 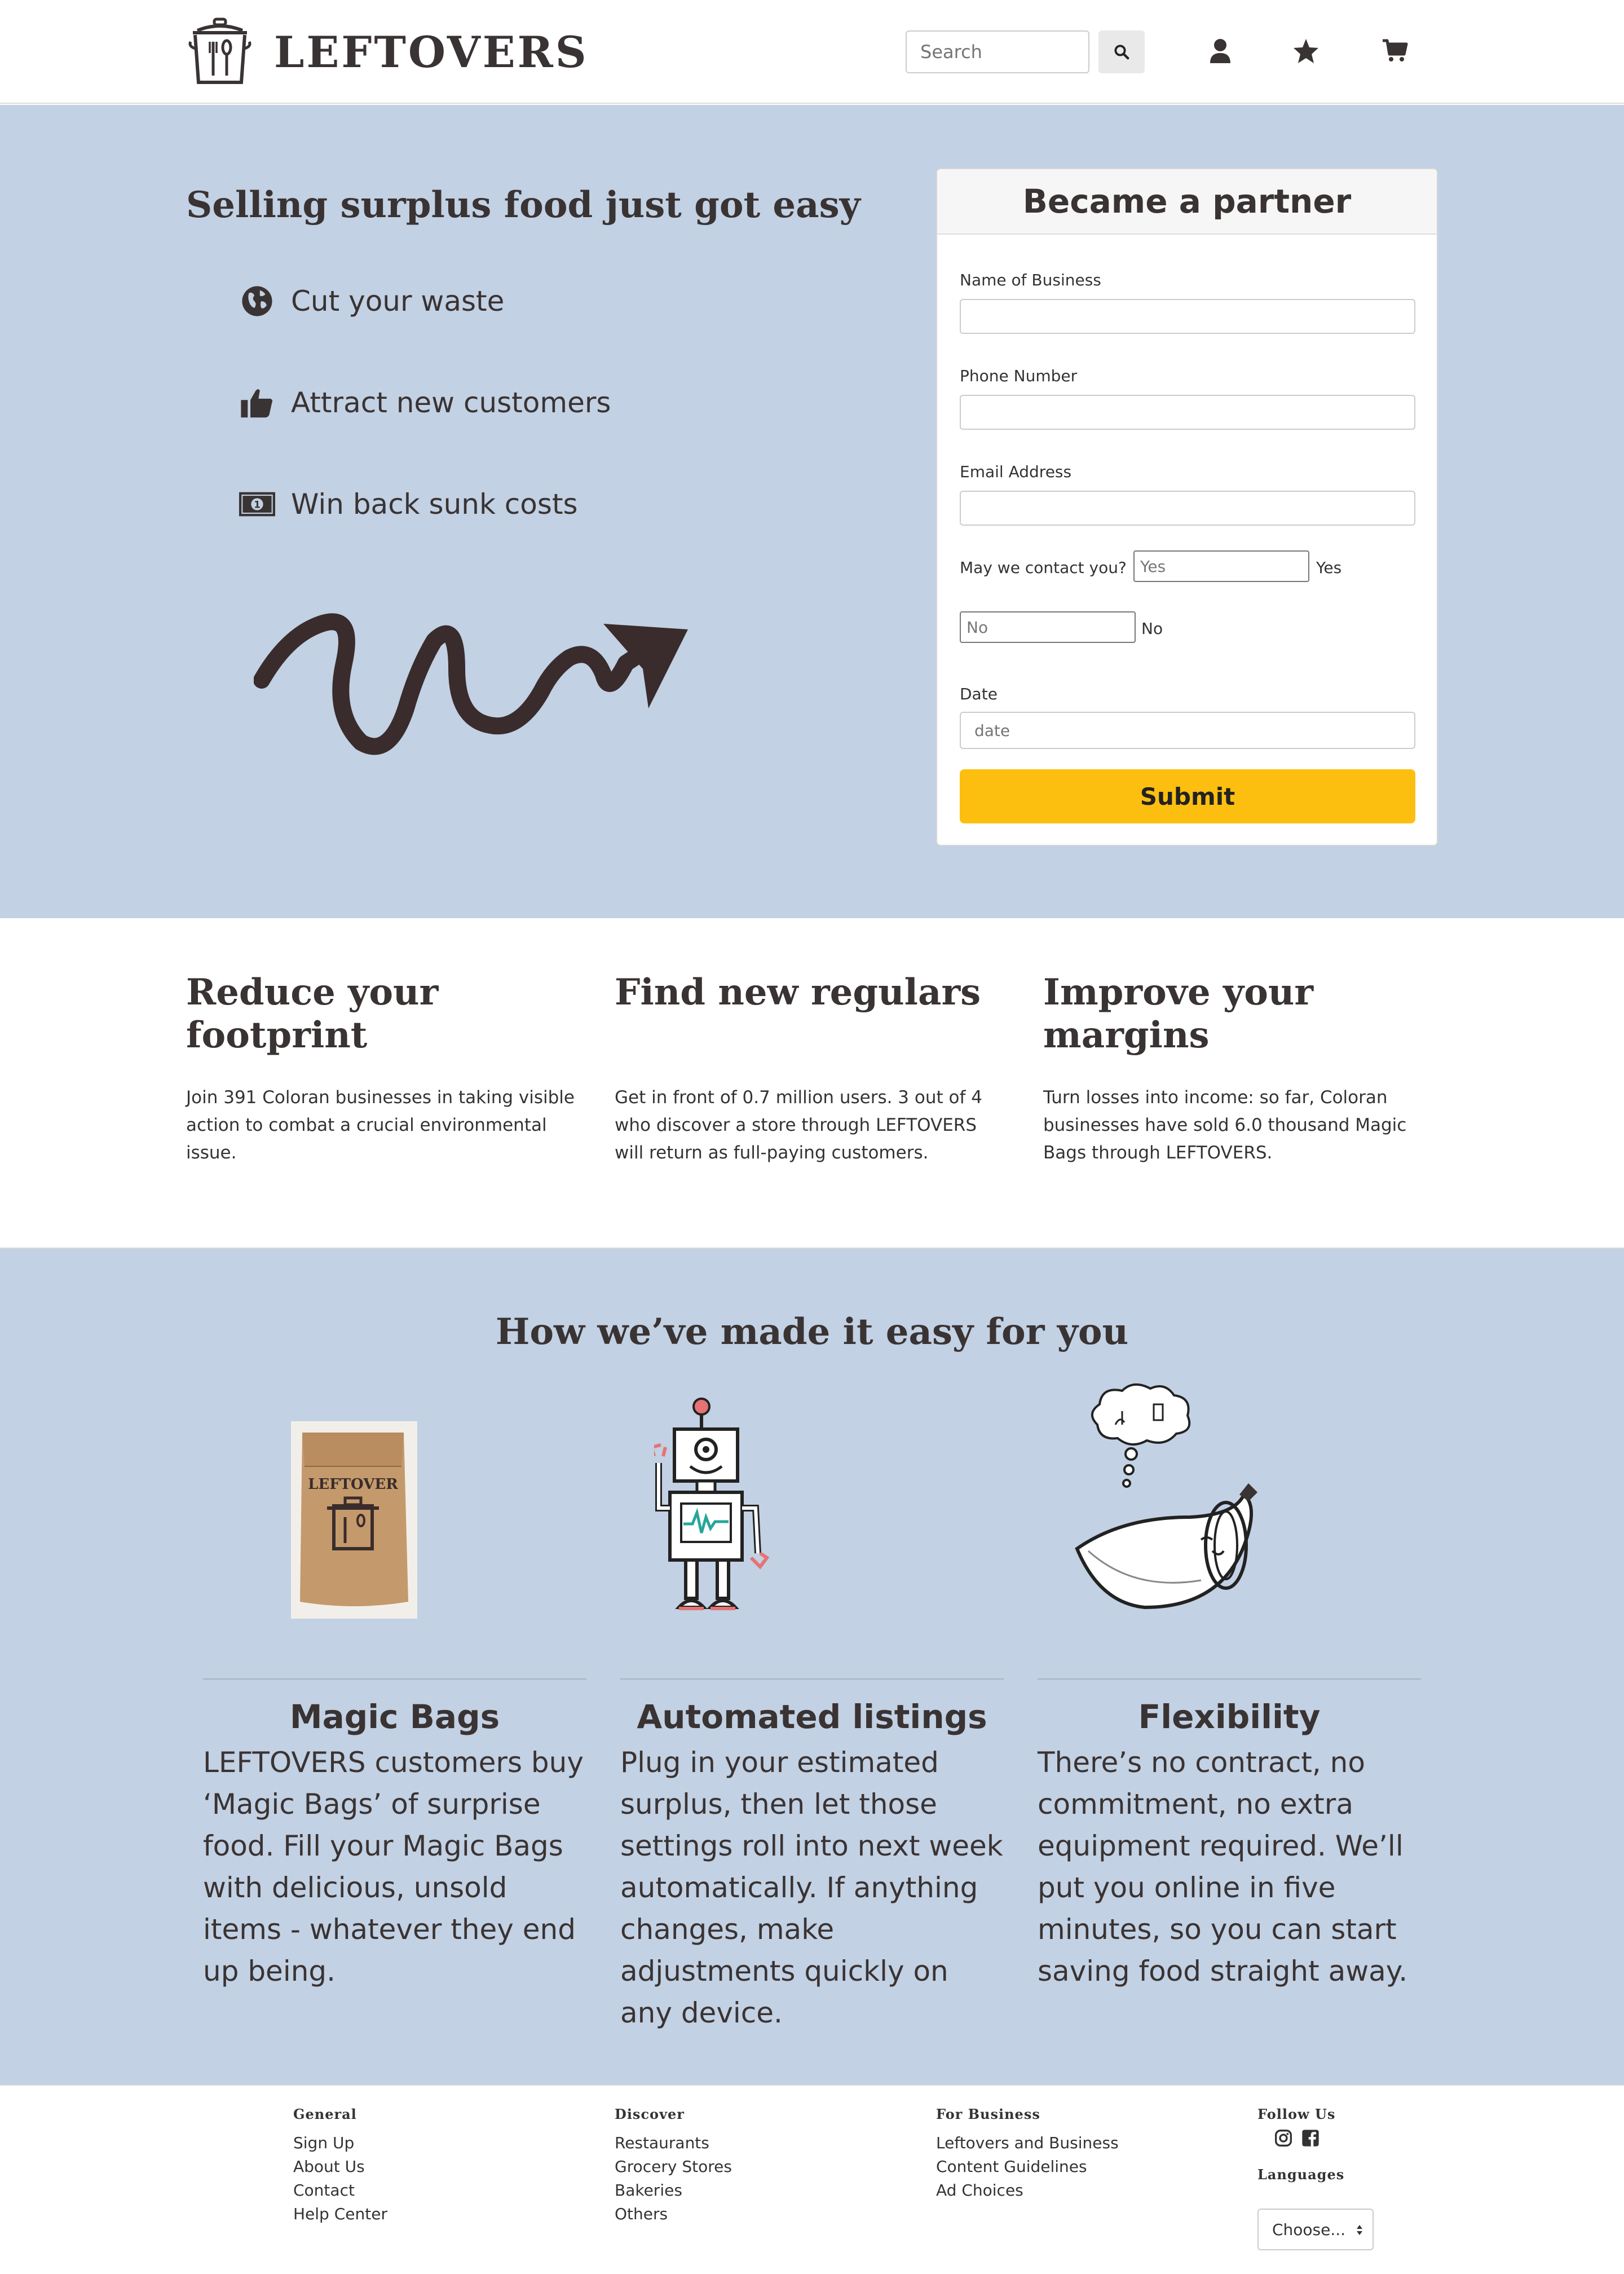 What do you see at coordinates (1221, 566) in the screenshot?
I see `contact-yes-field` at bounding box center [1221, 566].